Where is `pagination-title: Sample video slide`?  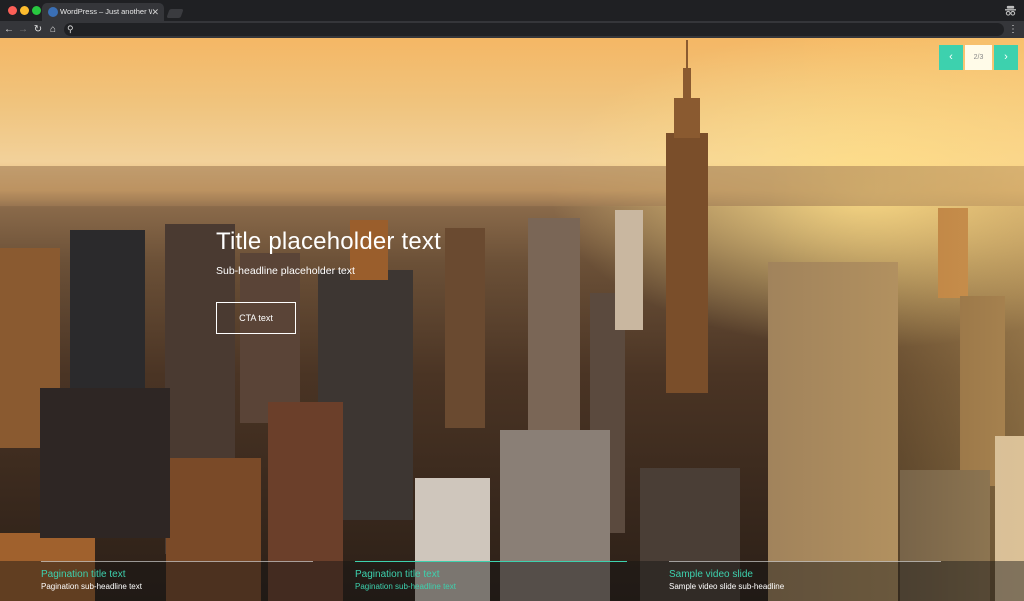
pagination-title: Sample video slide is located at coordinates (711, 574).